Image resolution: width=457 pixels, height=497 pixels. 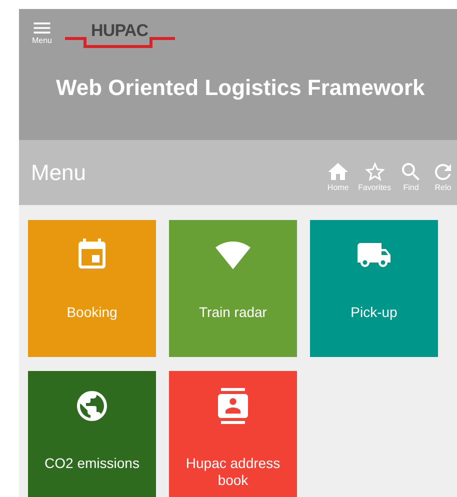 What do you see at coordinates (443, 176) in the screenshot?
I see `toolbar-button: Relo` at bounding box center [443, 176].